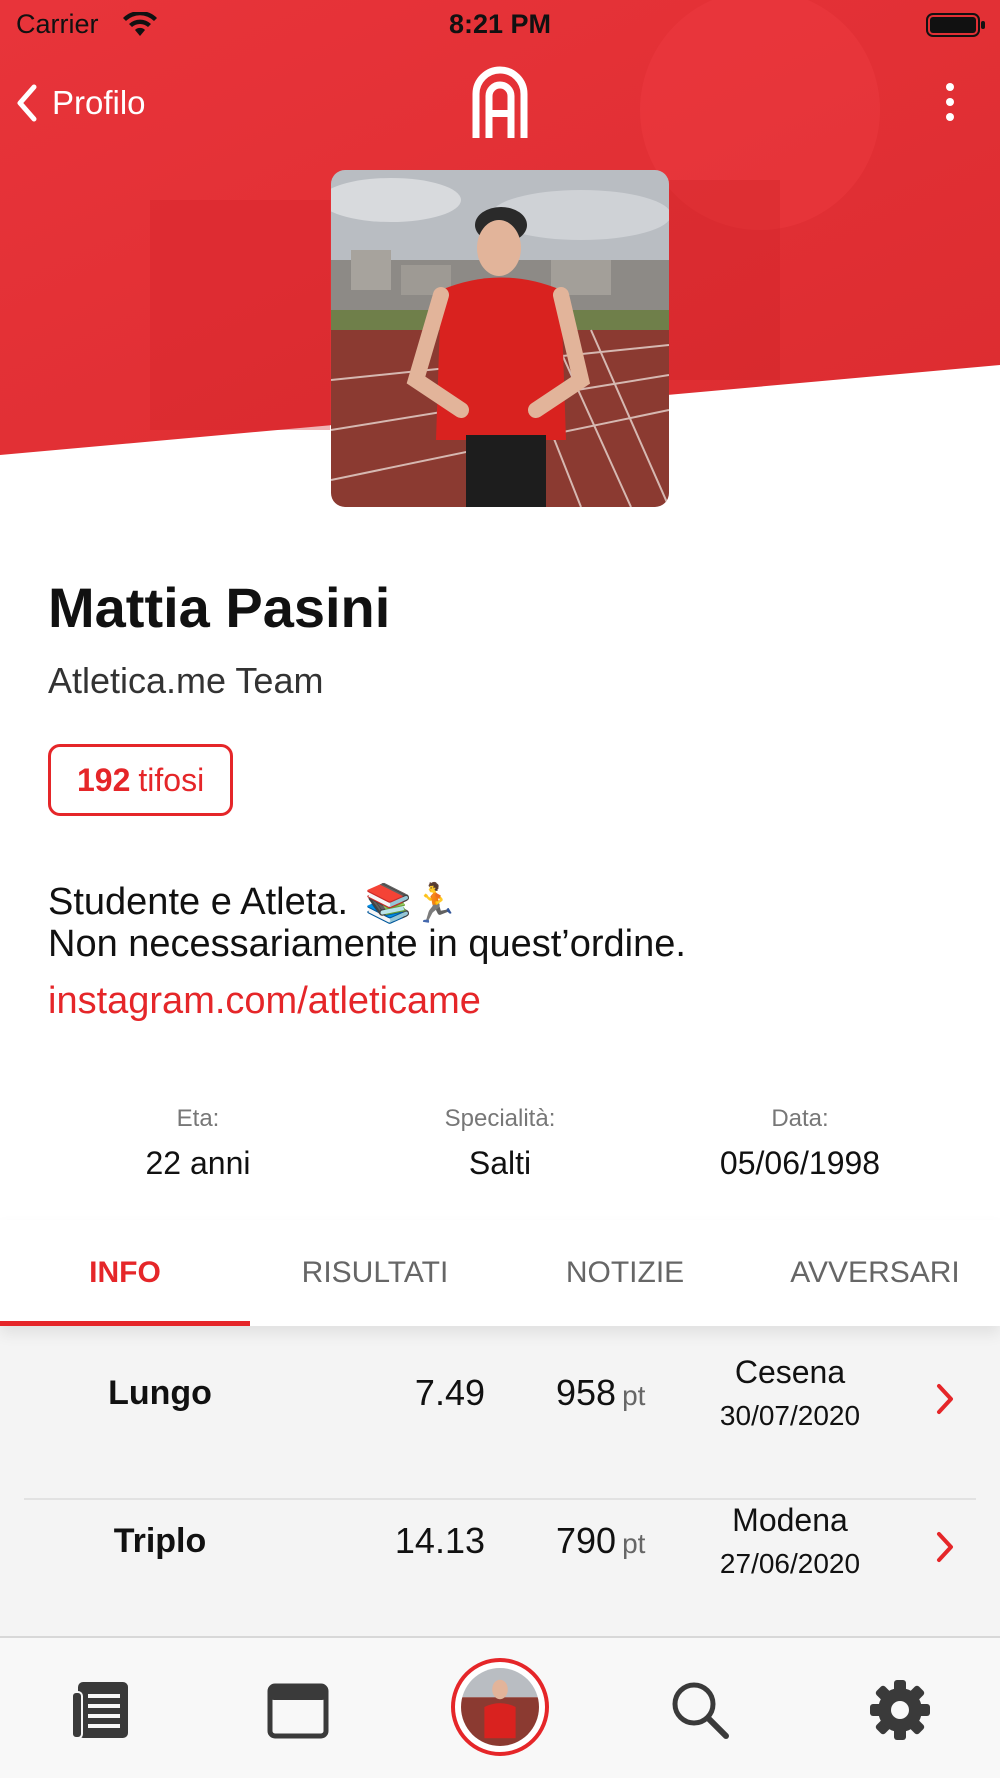 The height and width of the screenshot is (1778, 1000). What do you see at coordinates (800, 1163) in the screenshot?
I see `stat-value: 05/06/1998` at bounding box center [800, 1163].